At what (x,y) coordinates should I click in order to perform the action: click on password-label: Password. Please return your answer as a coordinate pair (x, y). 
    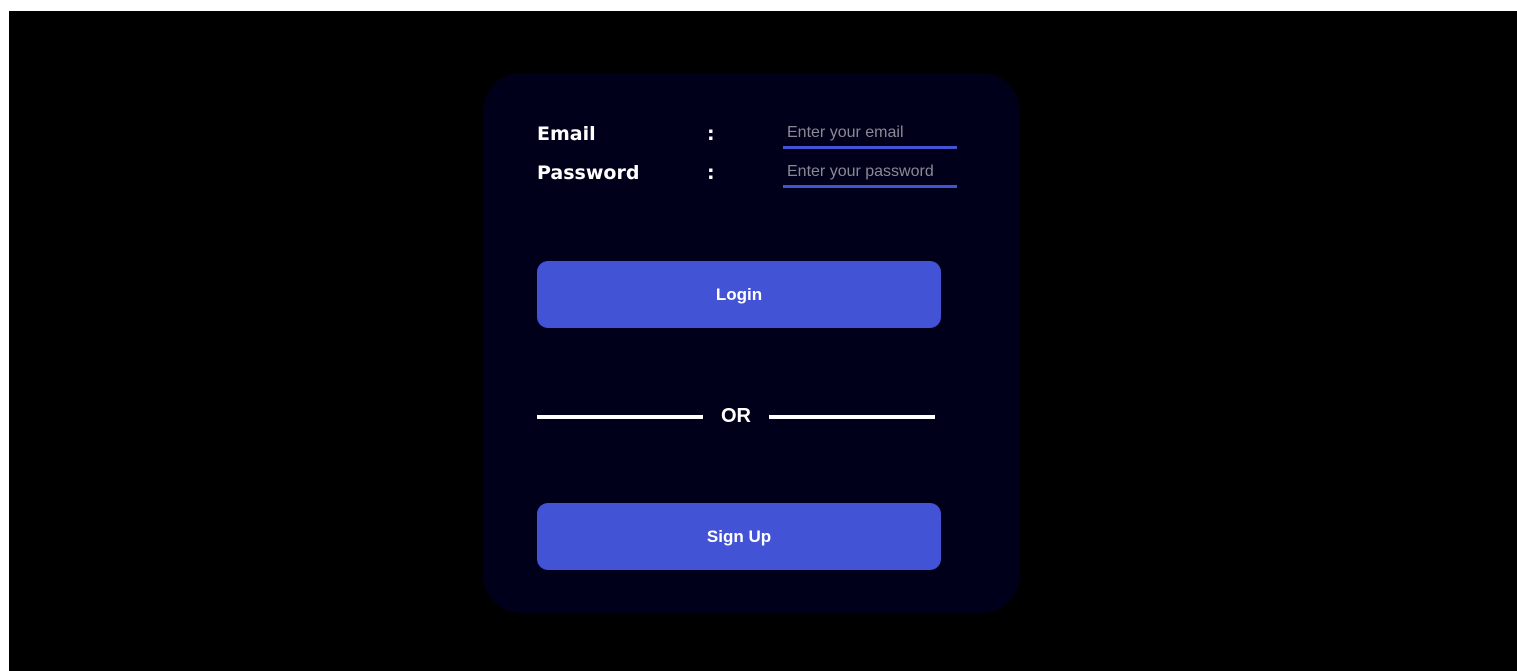
    Looking at the image, I should click on (588, 173).